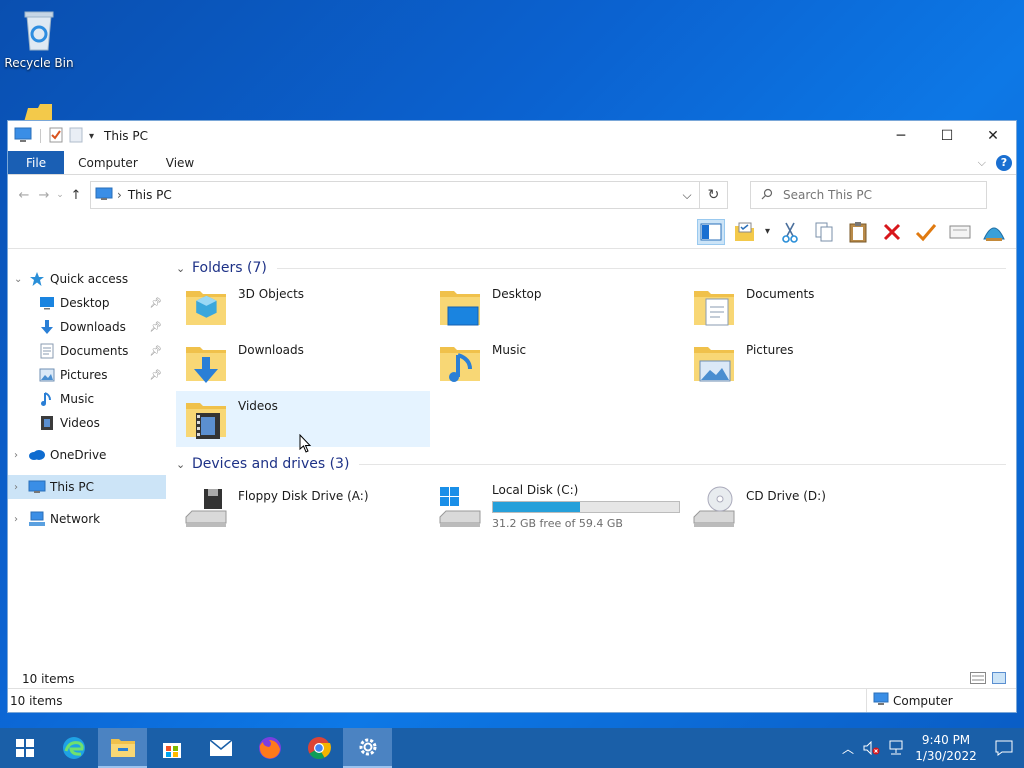  I want to click on network-status-icon, so click(896, 748).